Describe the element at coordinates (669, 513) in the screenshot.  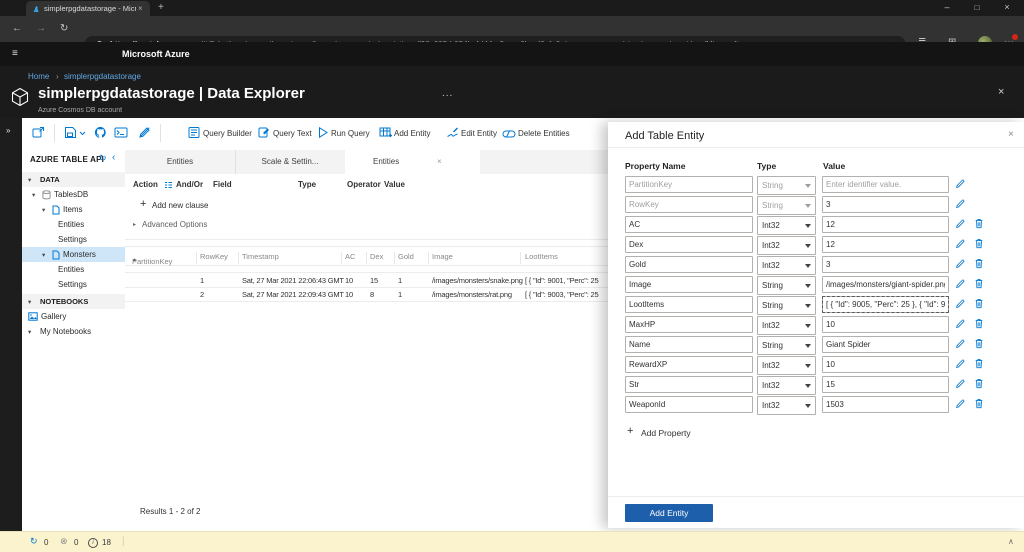
I see `add-entity-submit-button: Add Entity` at that location.